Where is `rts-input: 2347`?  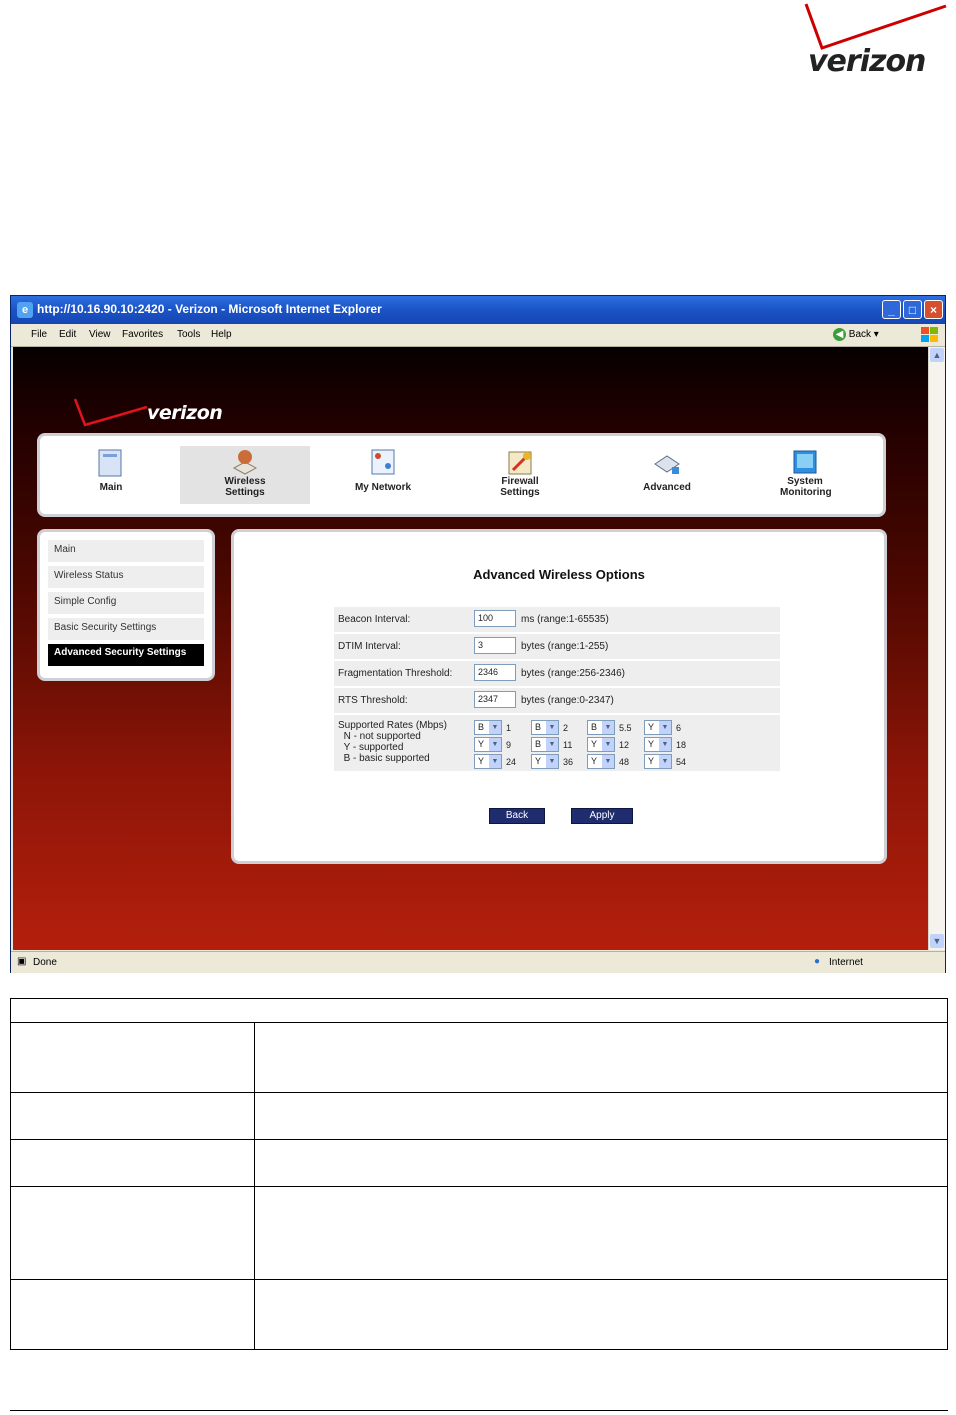 rts-input: 2347 is located at coordinates (495, 699).